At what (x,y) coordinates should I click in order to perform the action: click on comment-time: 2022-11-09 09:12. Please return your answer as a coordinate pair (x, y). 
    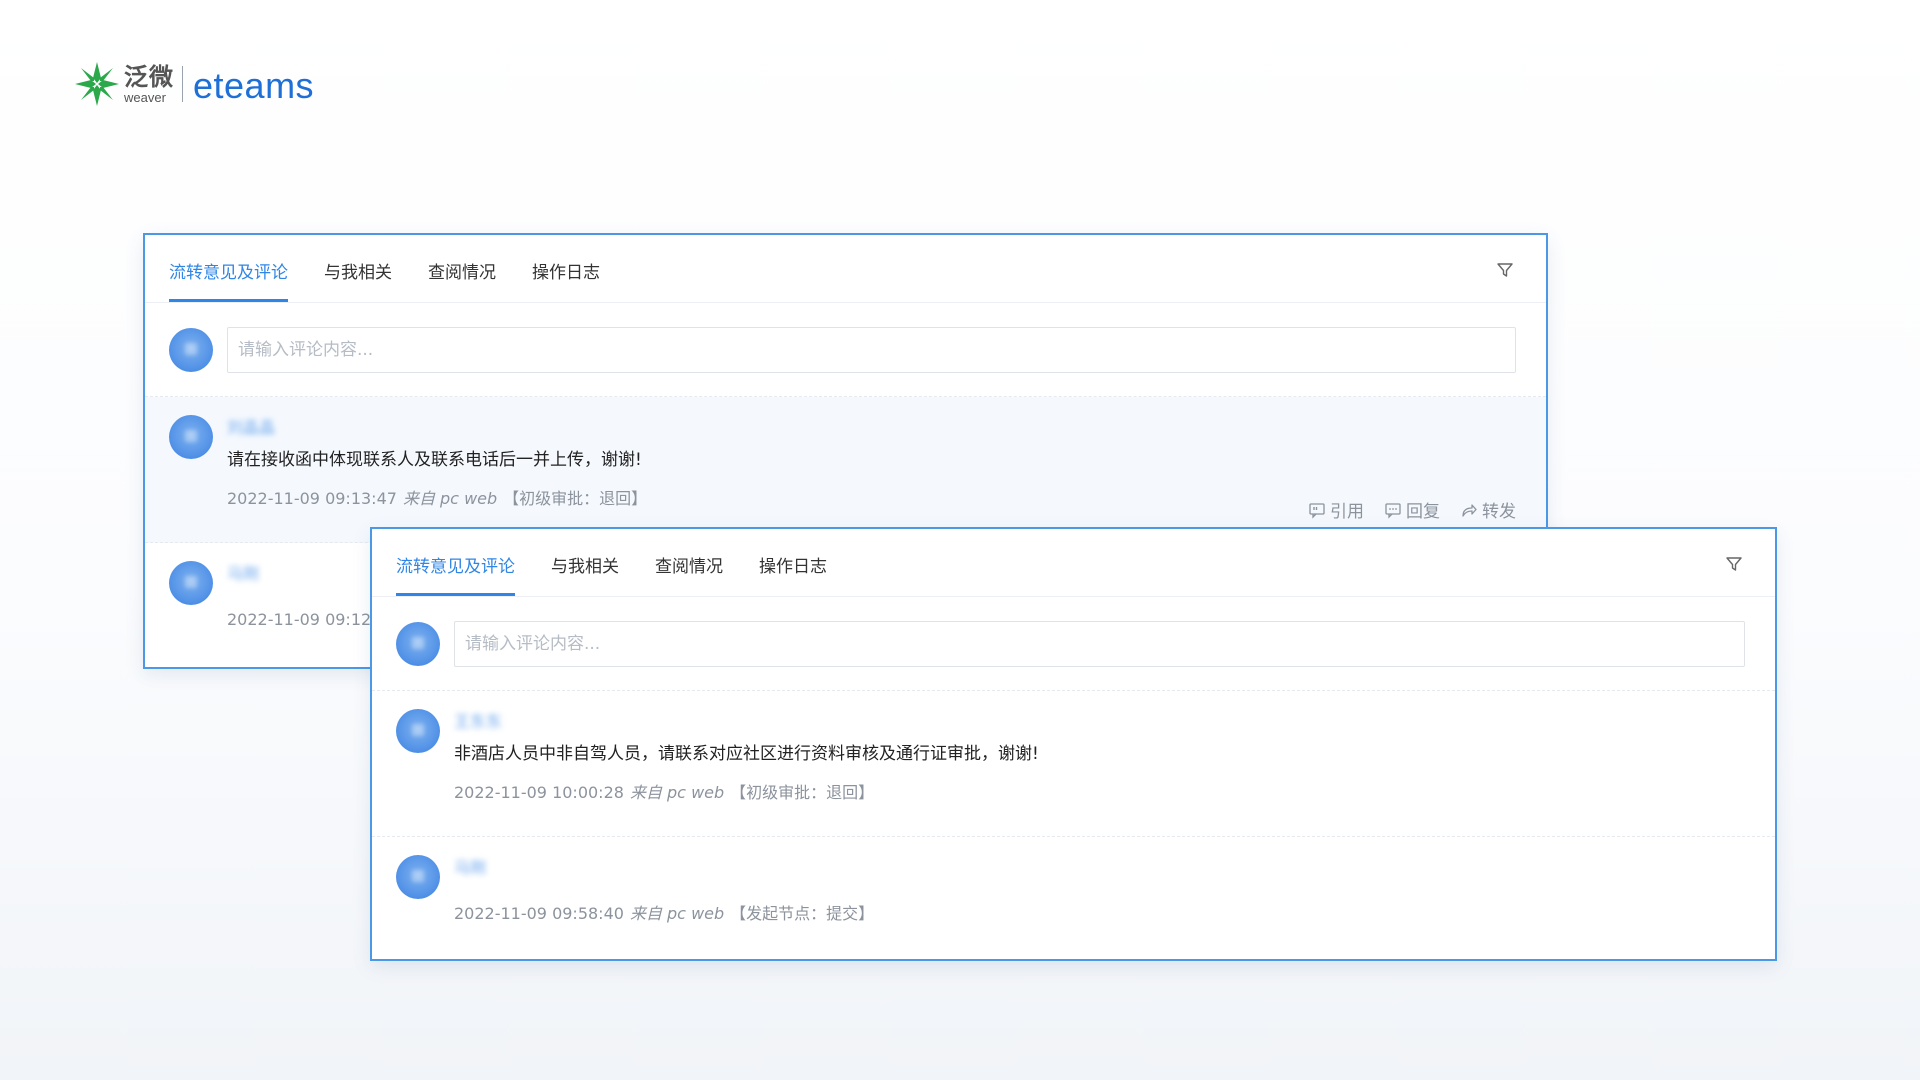
    Looking at the image, I should click on (299, 619).